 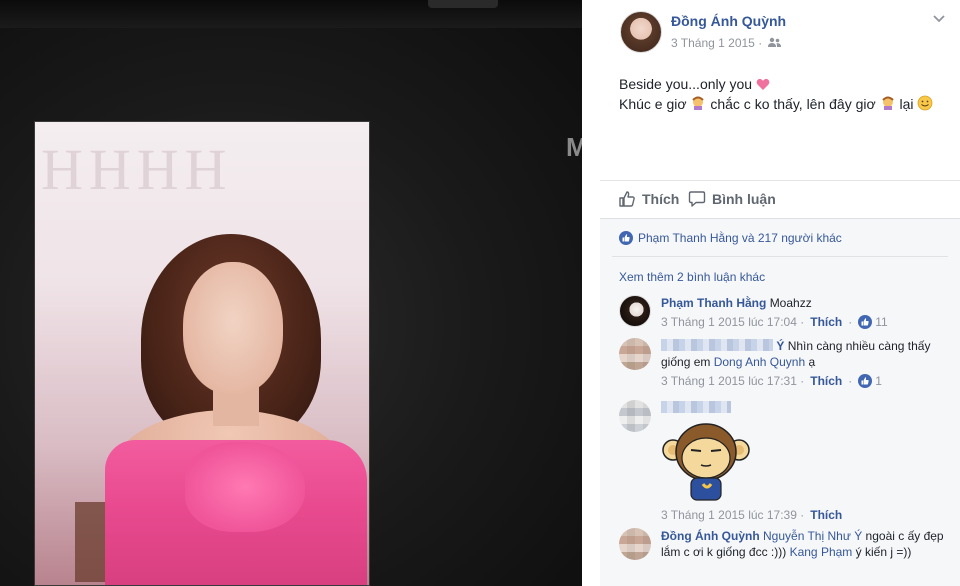 What do you see at coordinates (732, 515) in the screenshot?
I see `comment-time: 3 Tháng 1 2015 lúc 17:39 ·` at bounding box center [732, 515].